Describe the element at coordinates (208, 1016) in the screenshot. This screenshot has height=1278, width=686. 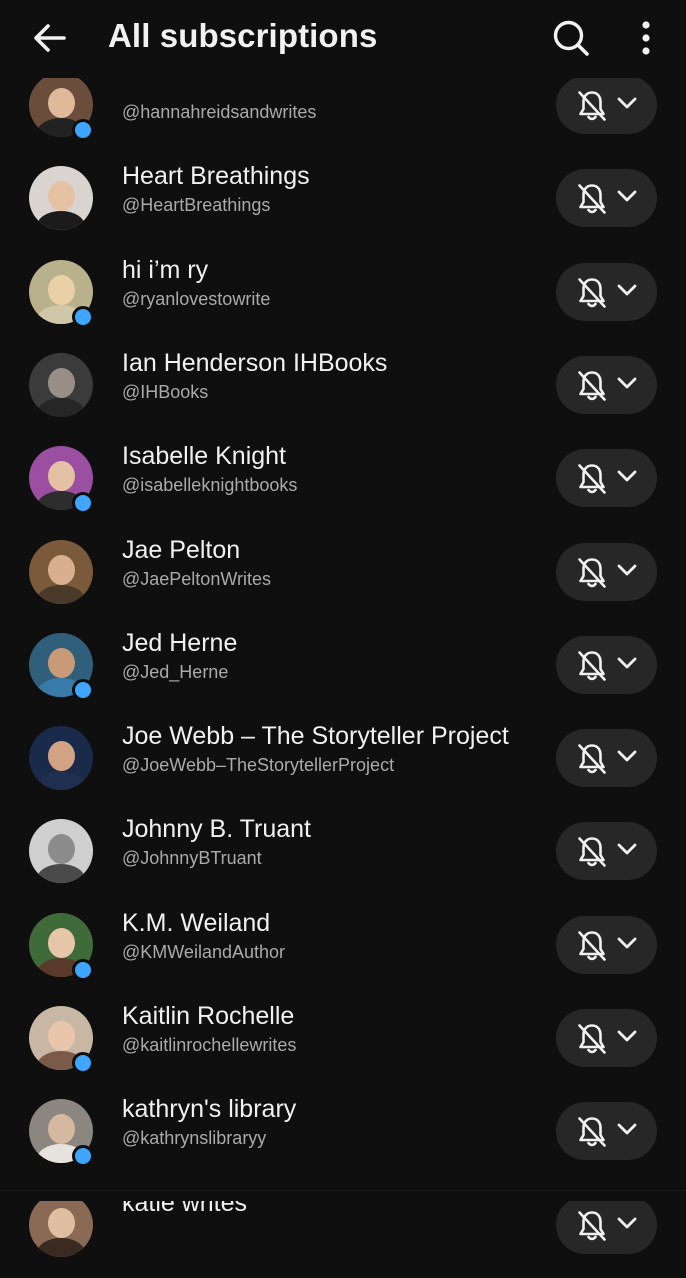
I see `channel-name: Kaitlin Rochelle` at that location.